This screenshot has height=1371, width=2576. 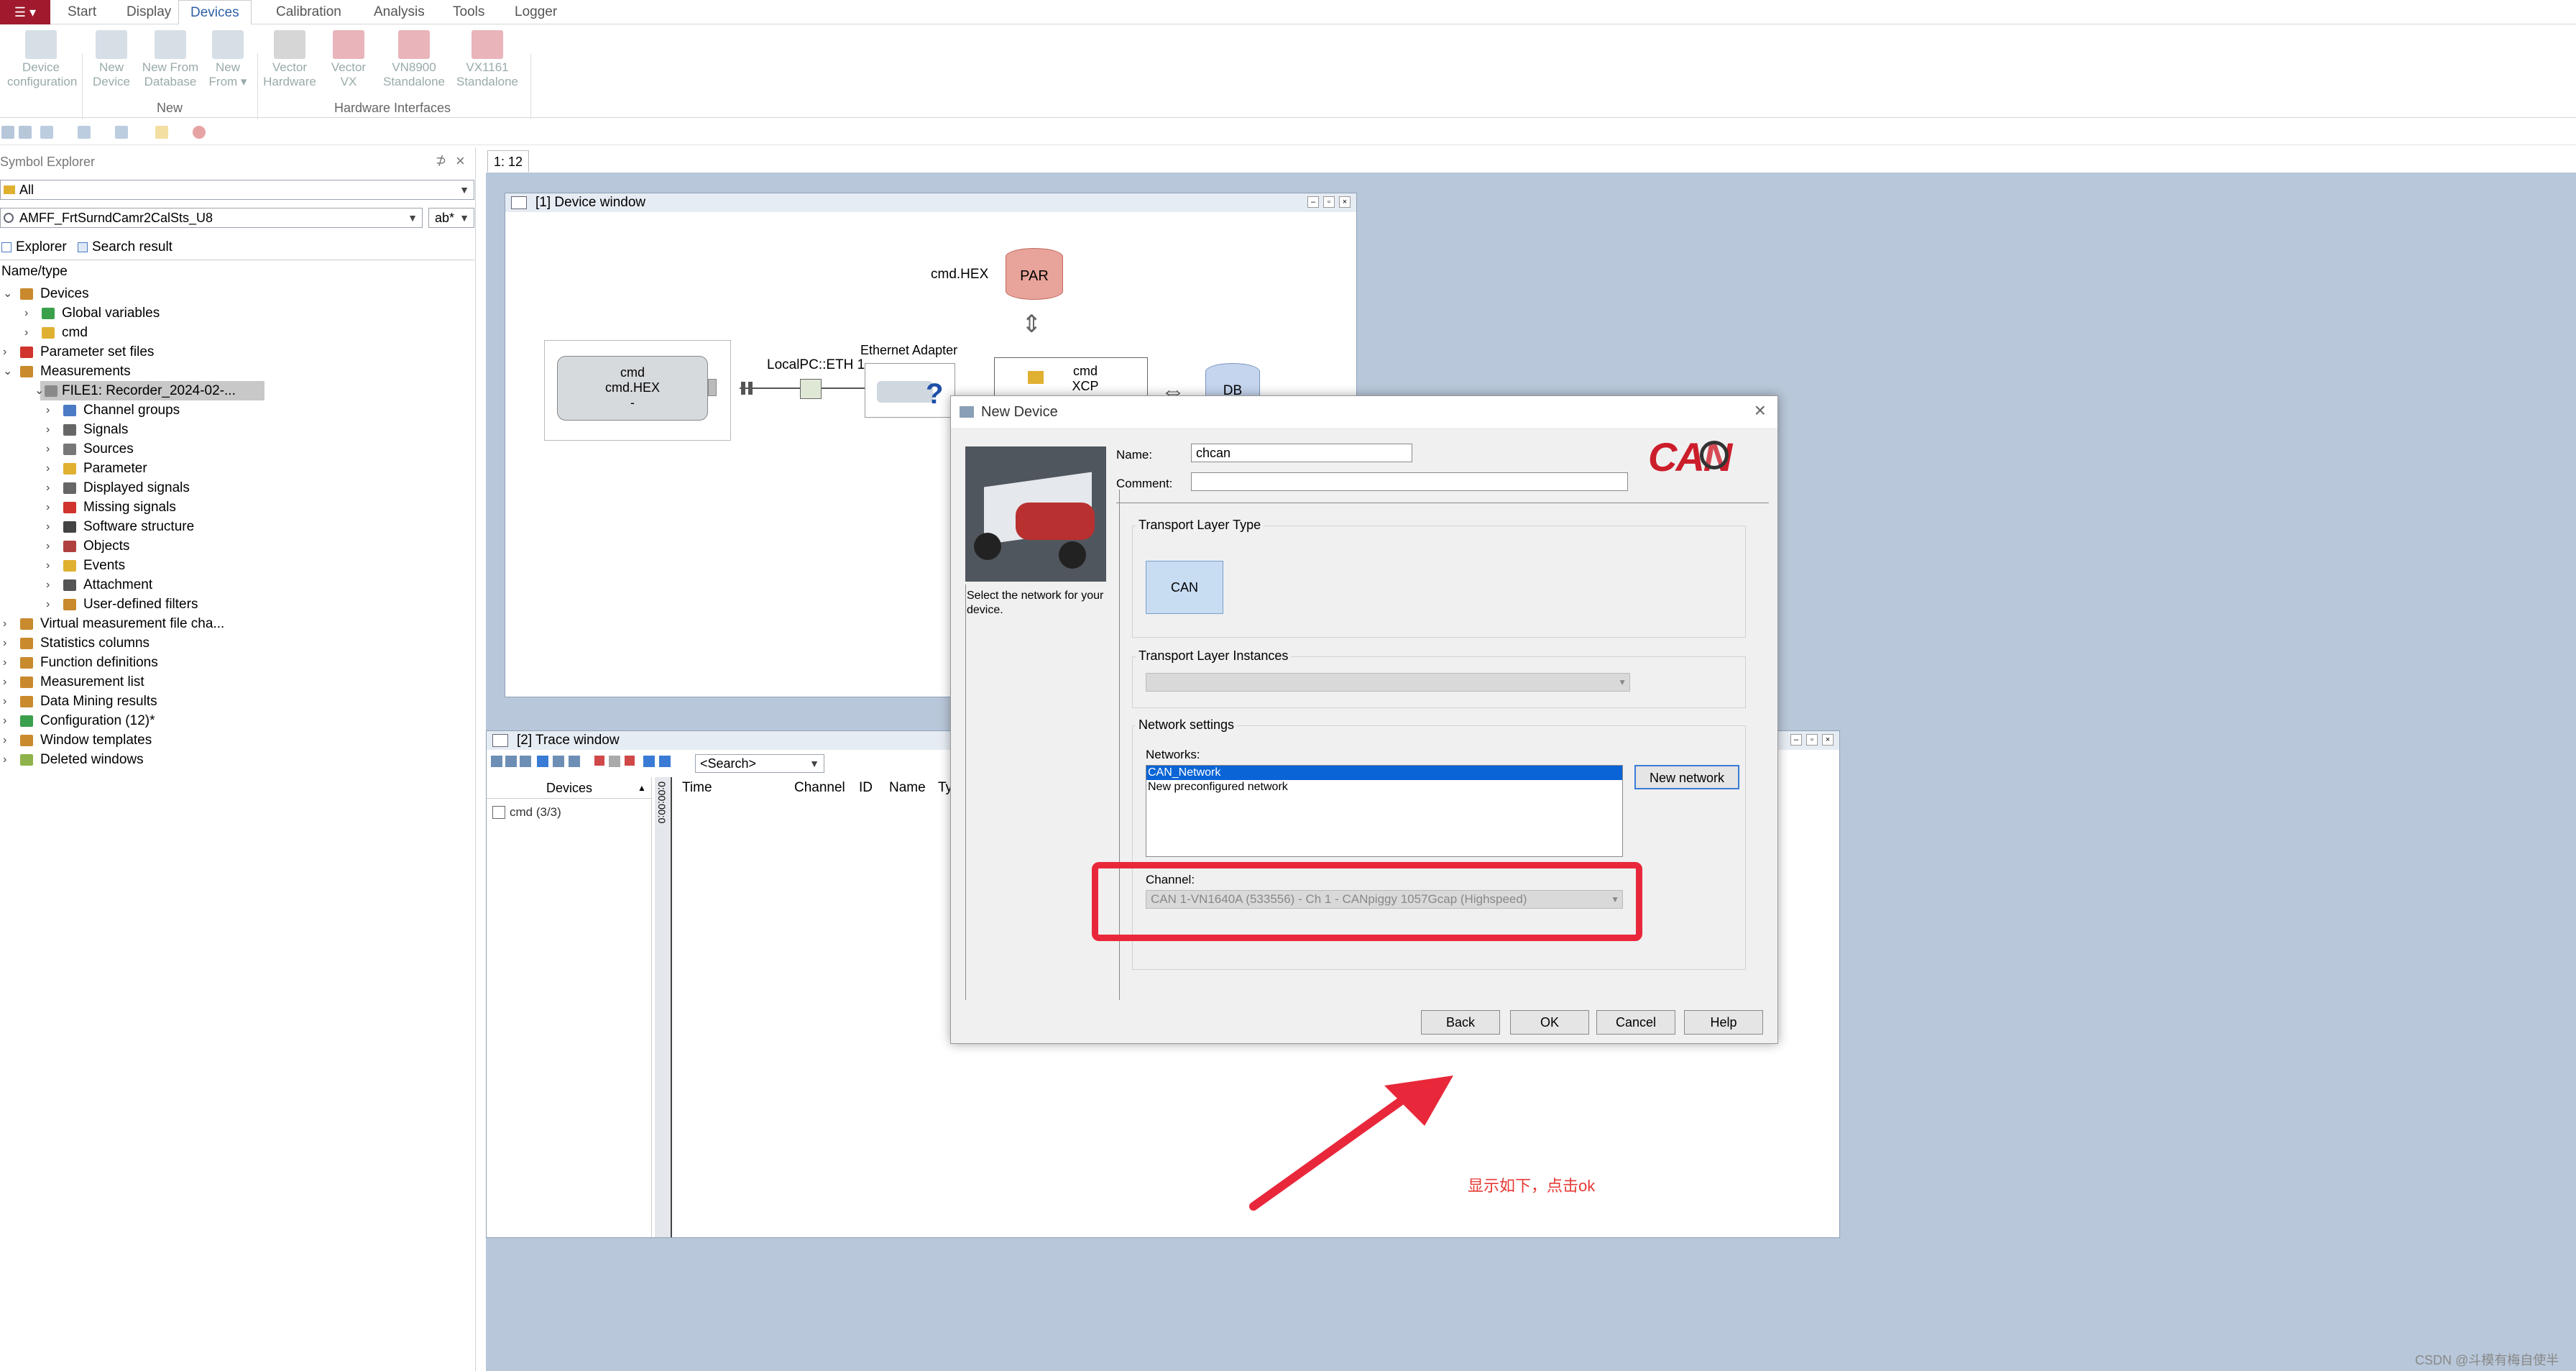 What do you see at coordinates (211, 218) in the screenshot?
I see `search-input: AMFF_FrtSurndCamr2CalSts_U8 ▼` at bounding box center [211, 218].